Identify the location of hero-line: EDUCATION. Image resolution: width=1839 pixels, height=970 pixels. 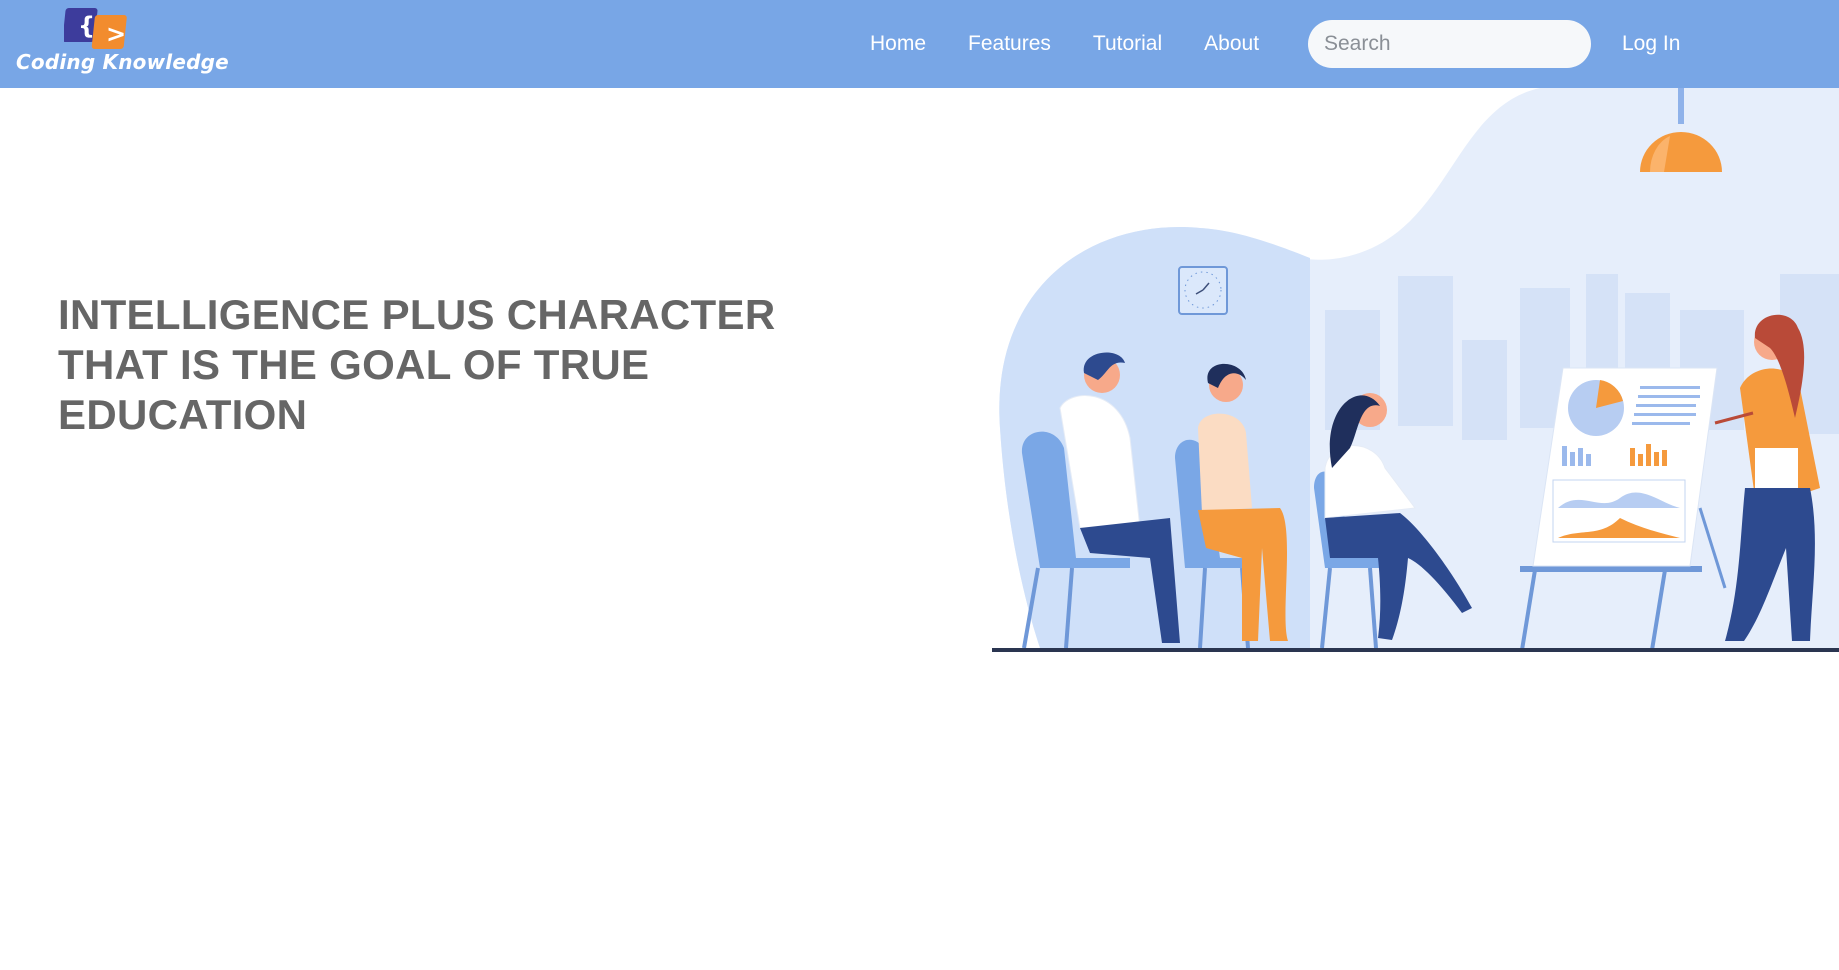
(183, 414).